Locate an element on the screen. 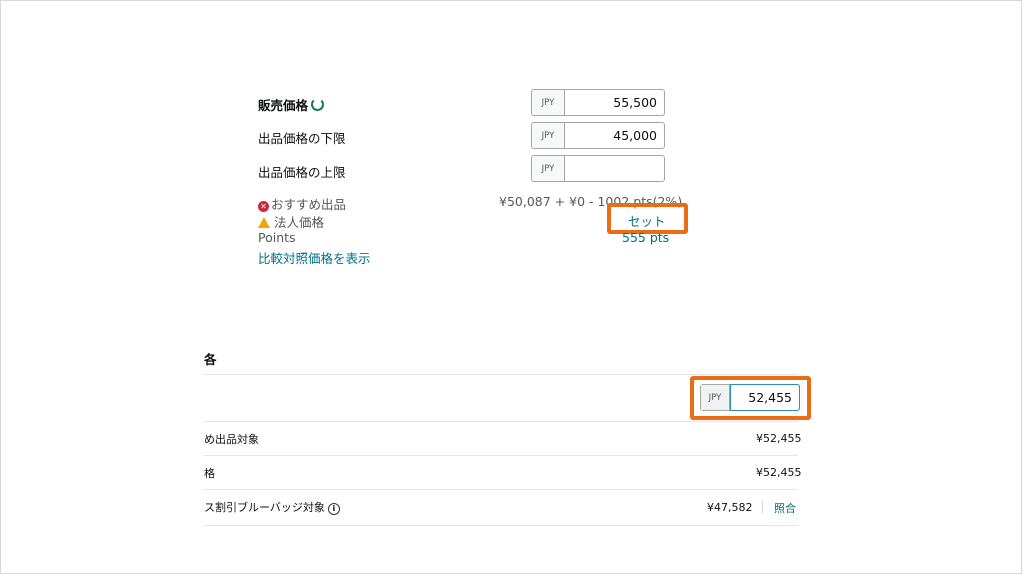  error-icon: ✕ is located at coordinates (263, 206).